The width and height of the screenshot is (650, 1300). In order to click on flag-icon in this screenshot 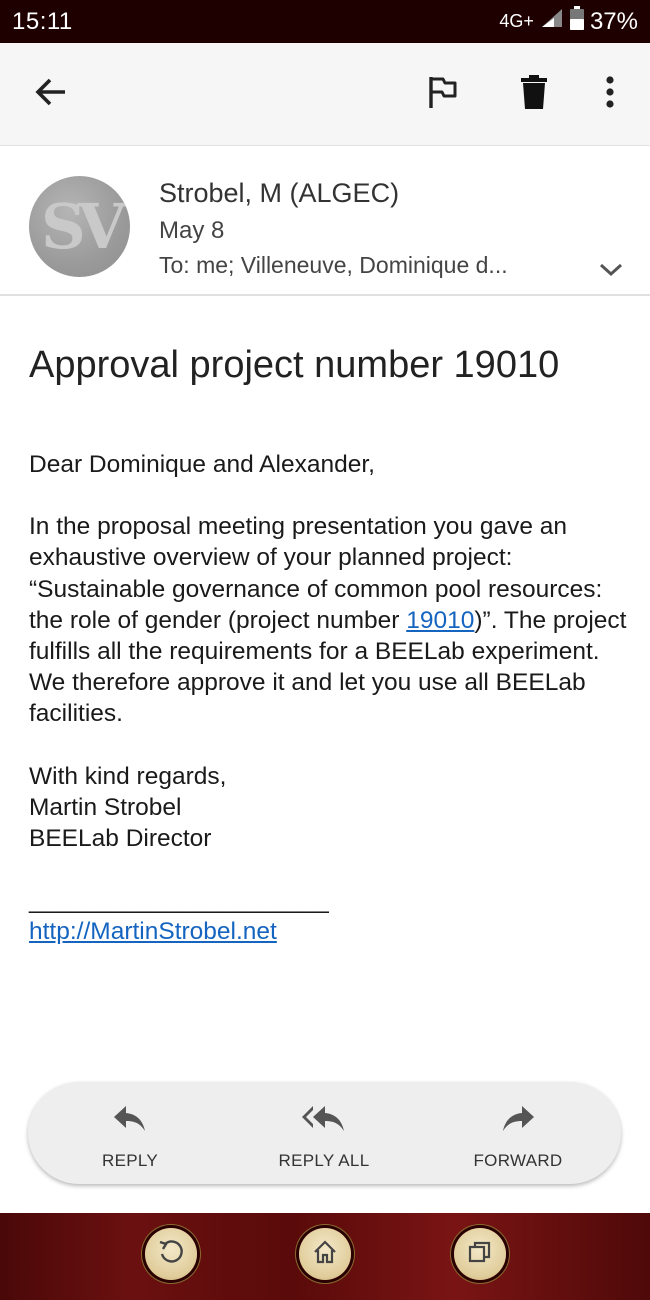, I will do `click(443, 94)`.